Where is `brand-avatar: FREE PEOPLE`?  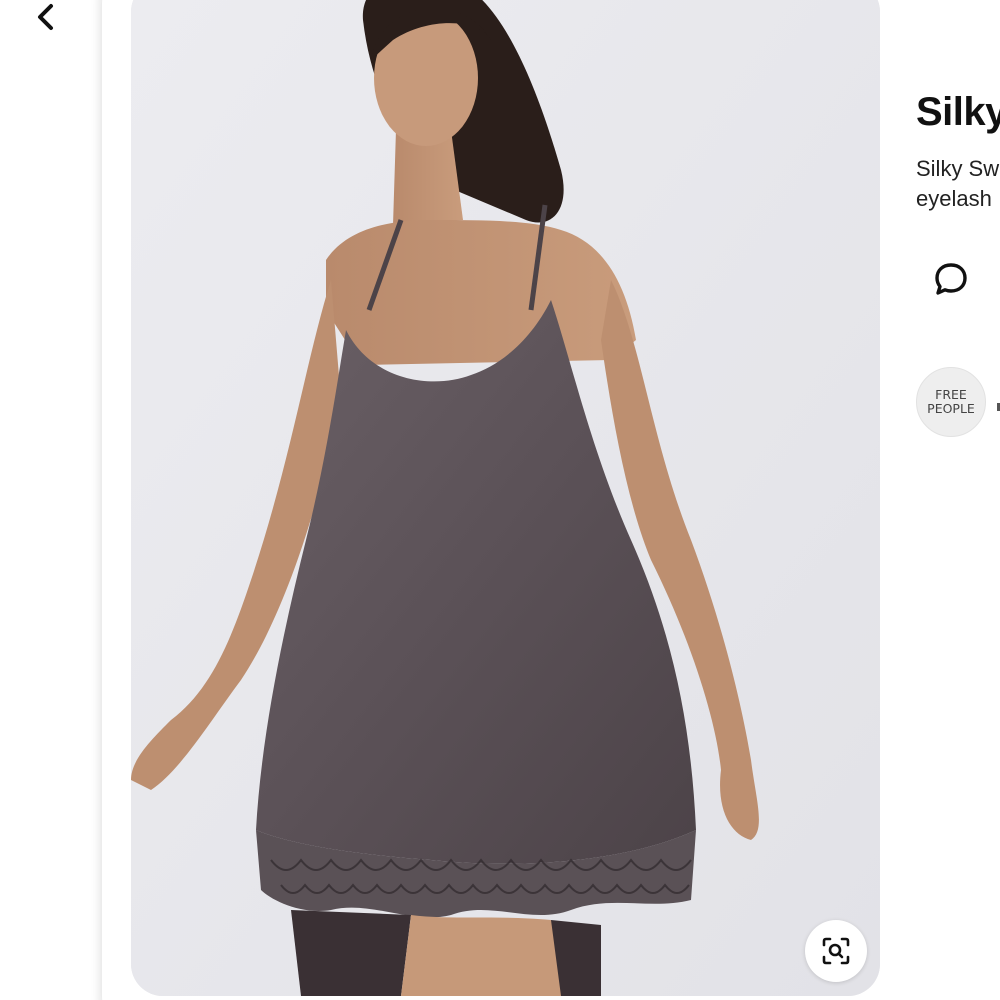 brand-avatar: FREE PEOPLE is located at coordinates (951, 402).